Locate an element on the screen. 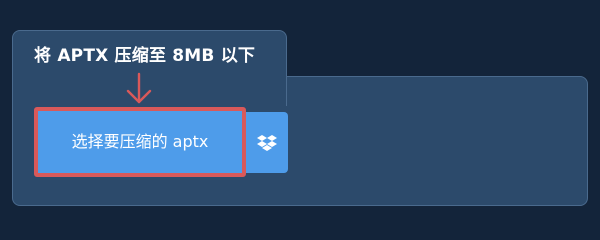 Image resolution: width=600 pixels, height=240 pixels. dropbox-button is located at coordinates (267, 142).